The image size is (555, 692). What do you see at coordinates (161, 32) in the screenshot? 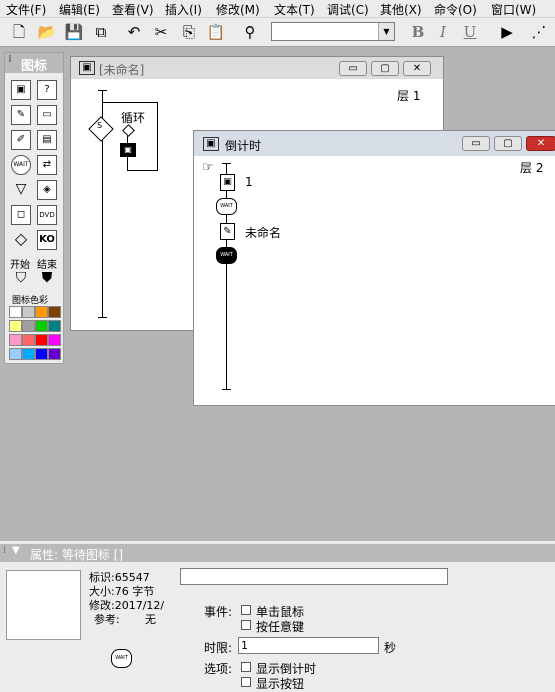
I see `cut-icon: ✂` at bounding box center [161, 32].